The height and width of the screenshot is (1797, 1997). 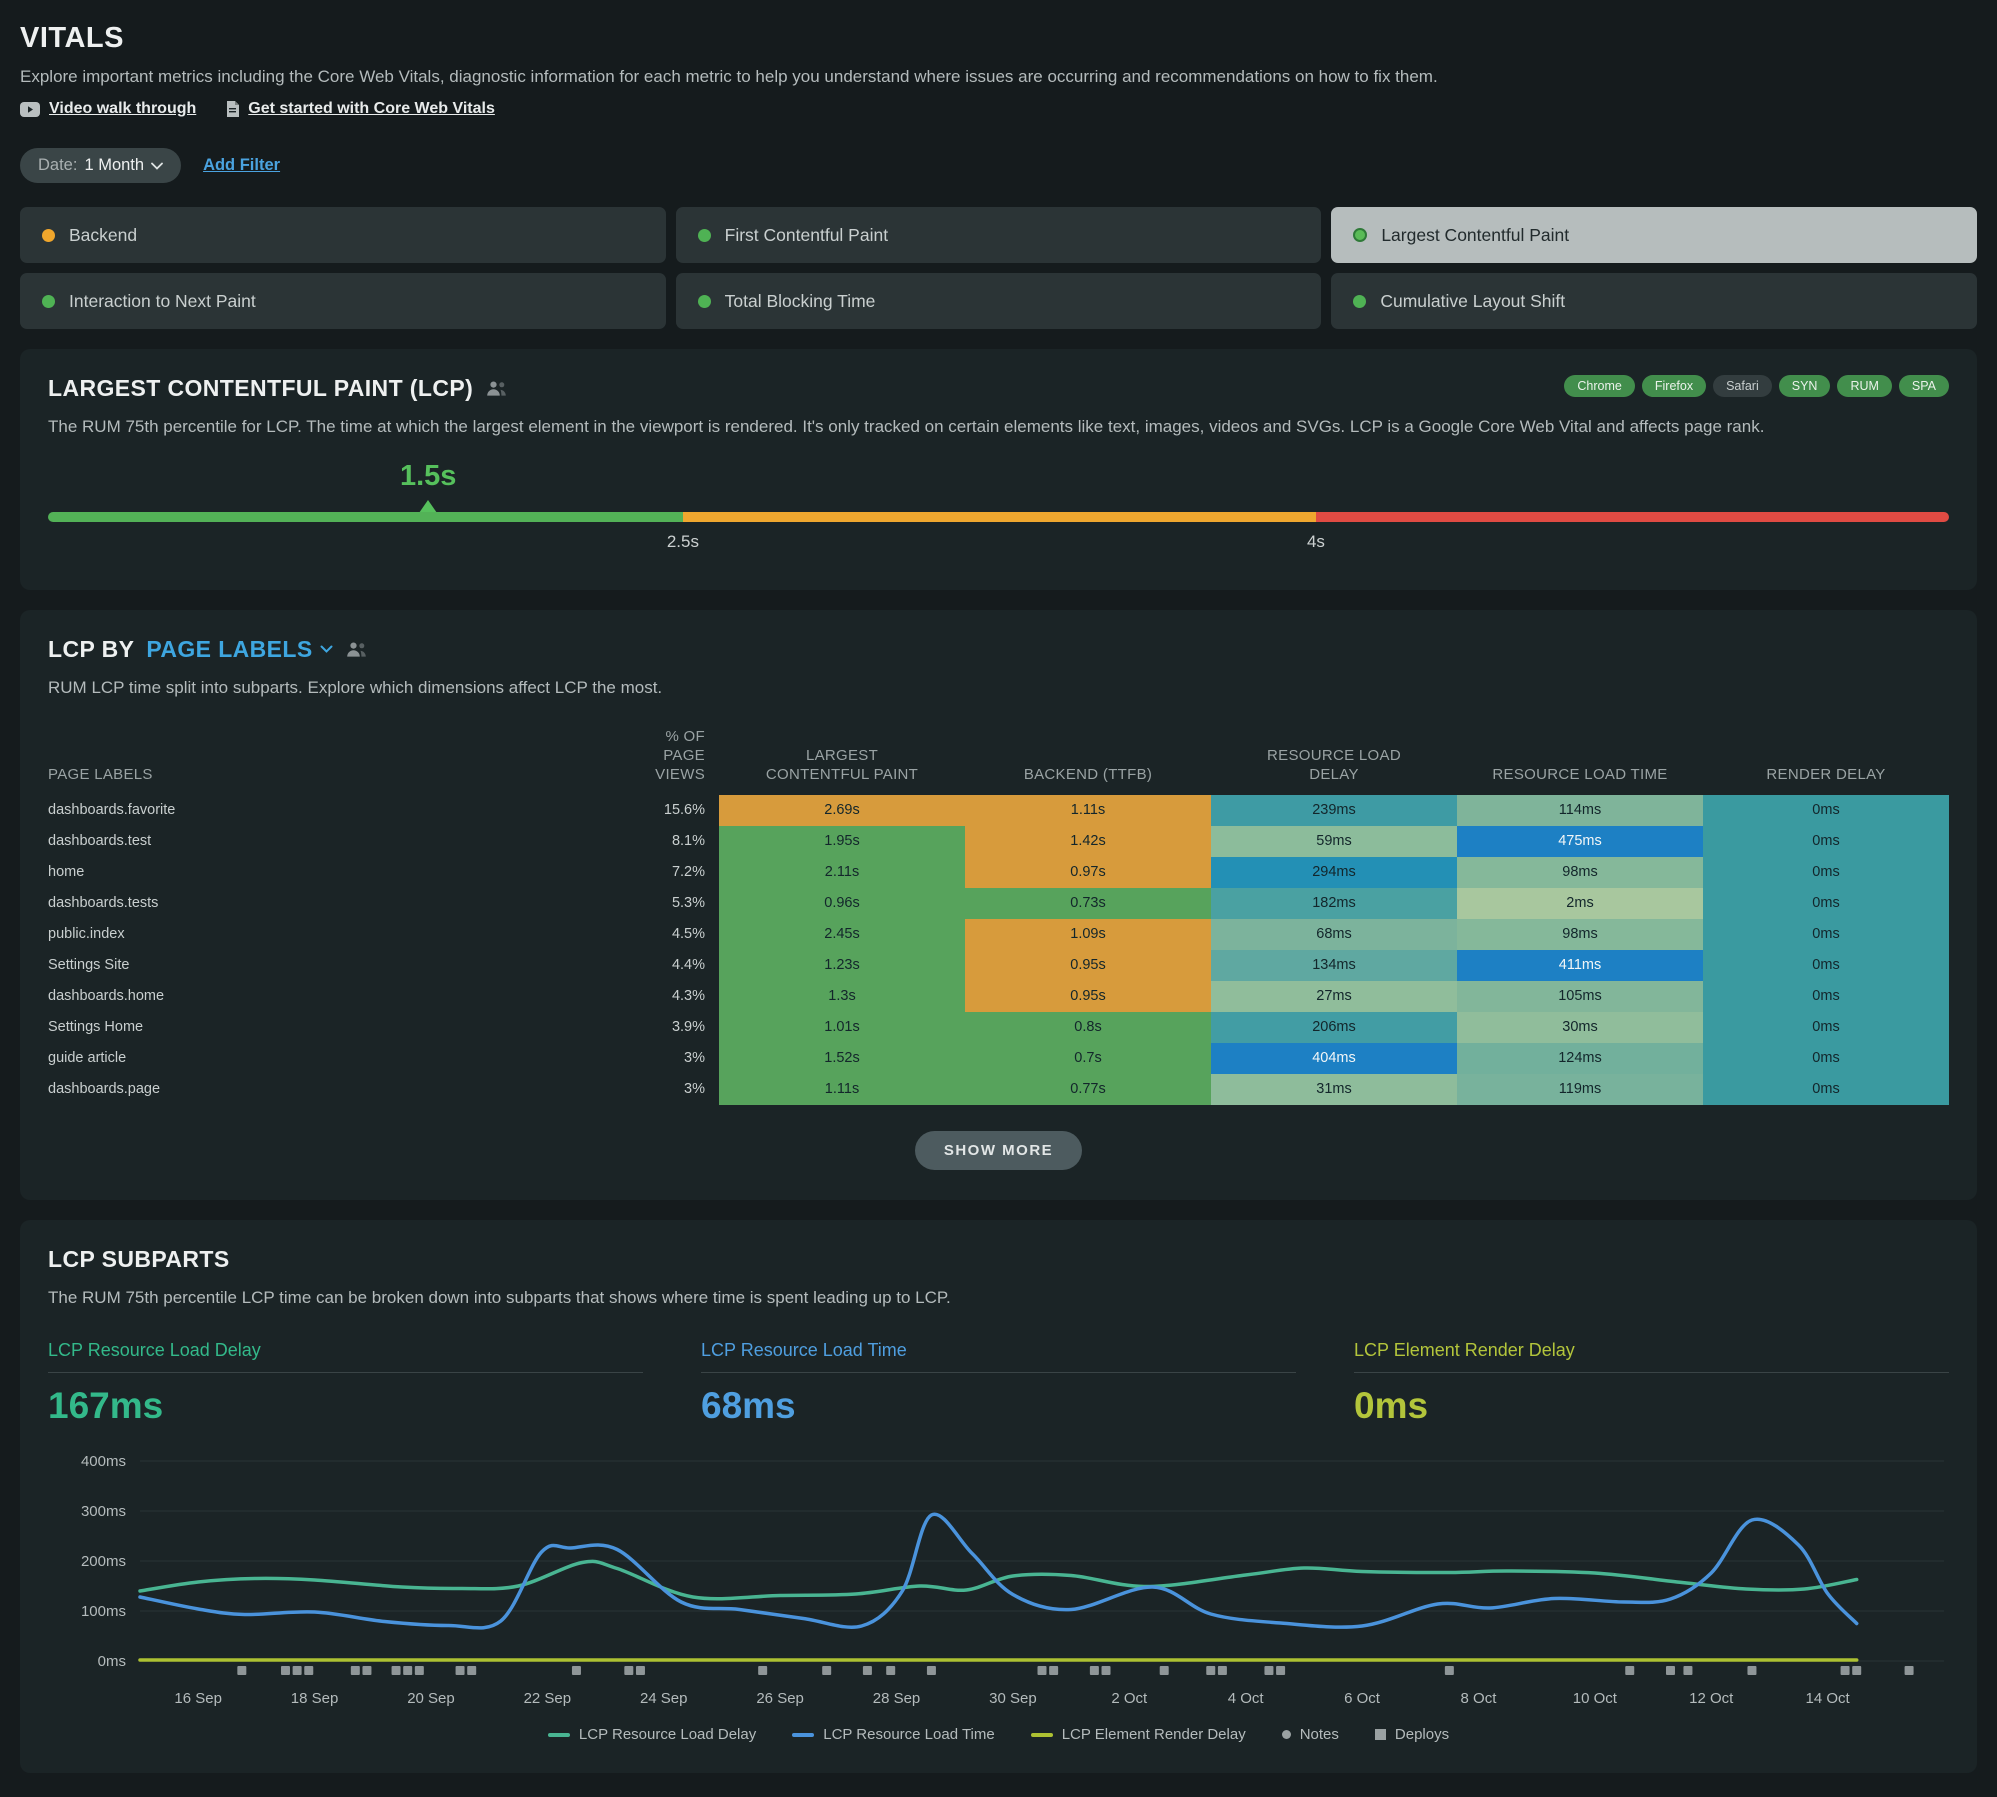 I want to click on metric-tab-cumulative-layout-shift: Cumulative Layout Shift, so click(x=1654, y=301).